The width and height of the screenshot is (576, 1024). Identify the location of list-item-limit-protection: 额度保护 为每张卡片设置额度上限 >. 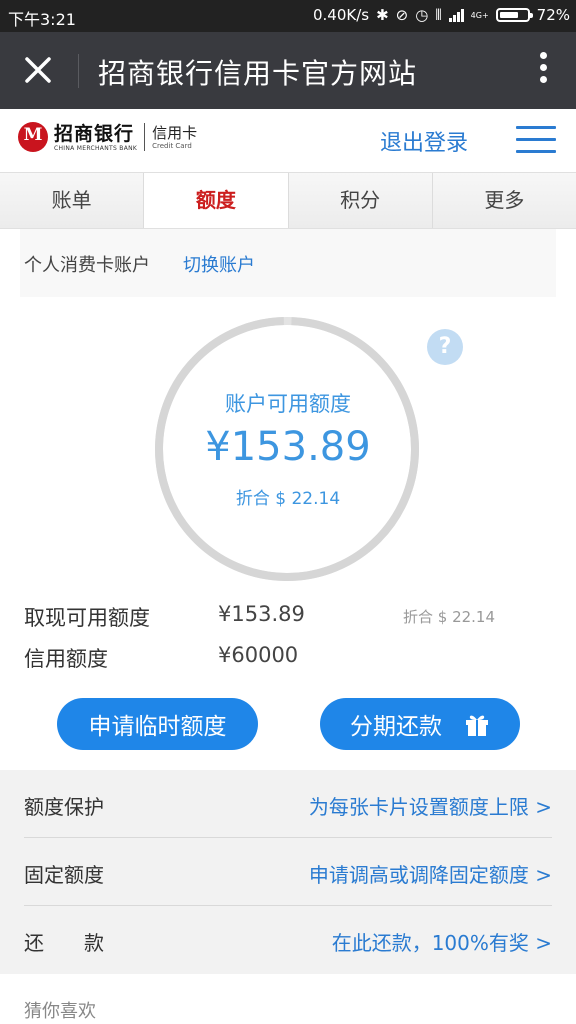
(288, 804).